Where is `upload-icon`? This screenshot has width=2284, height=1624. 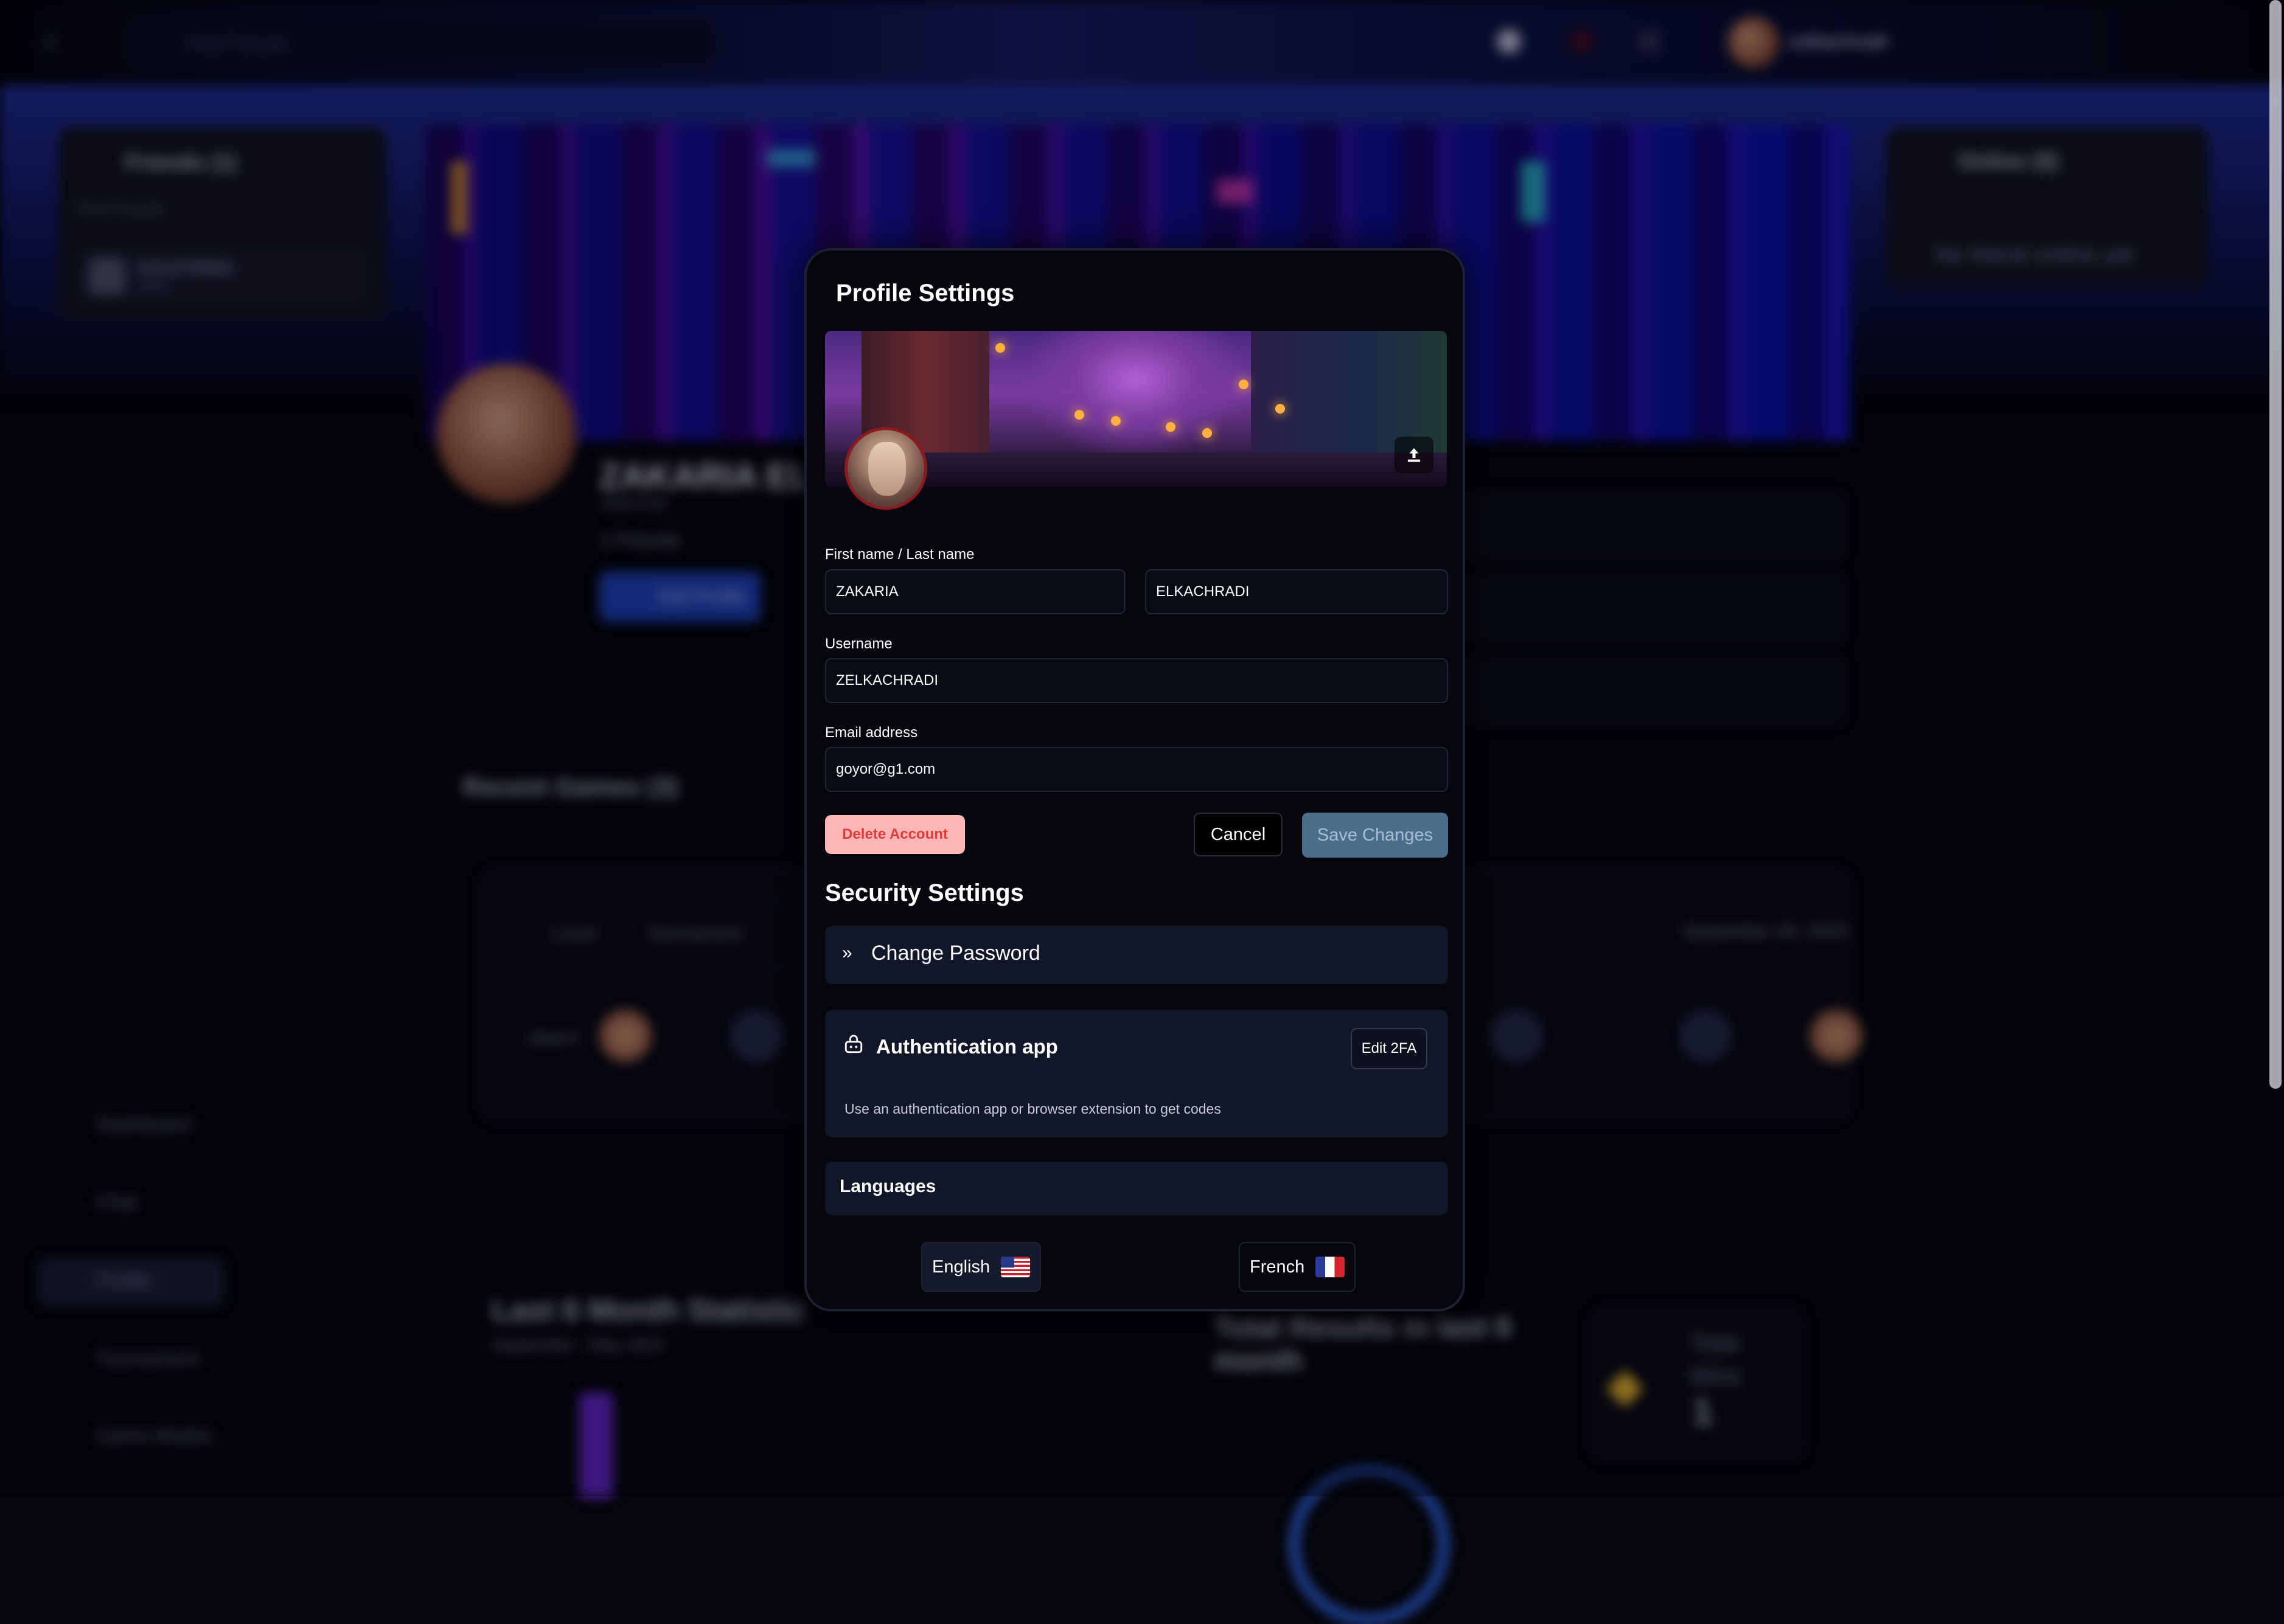
upload-icon is located at coordinates (1414, 455).